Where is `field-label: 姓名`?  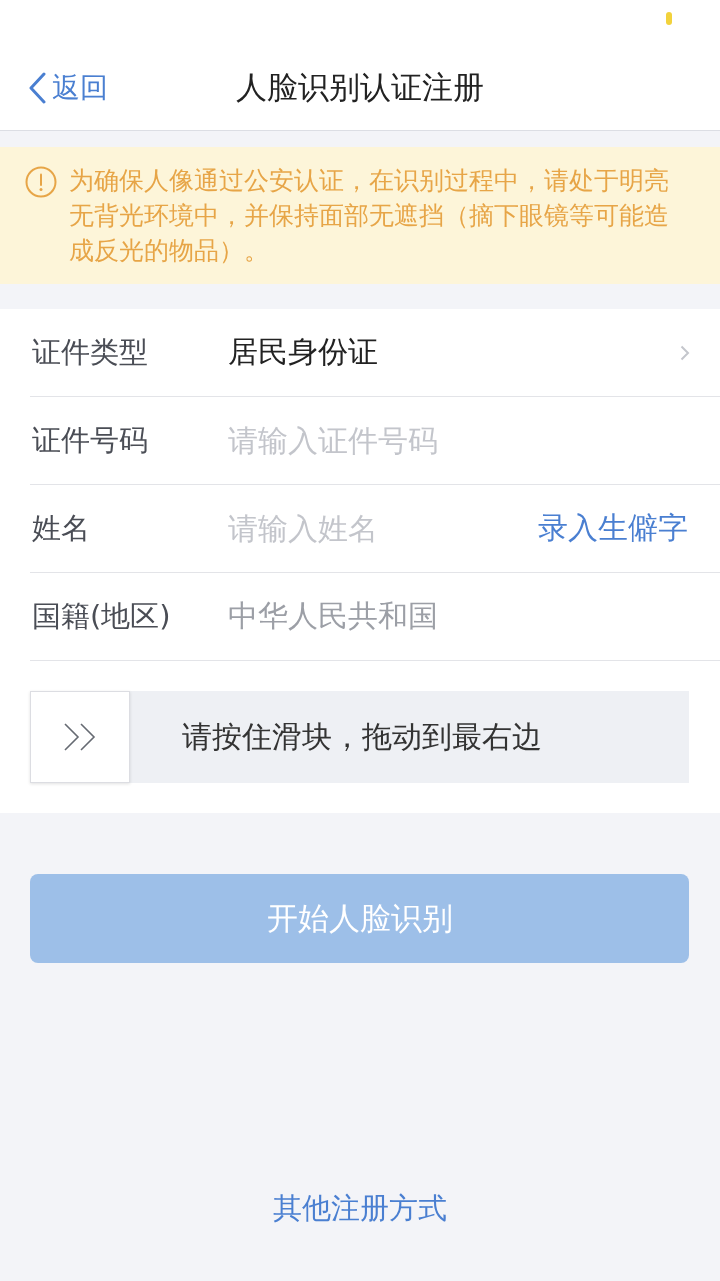
field-label: 姓名 is located at coordinates (61, 528).